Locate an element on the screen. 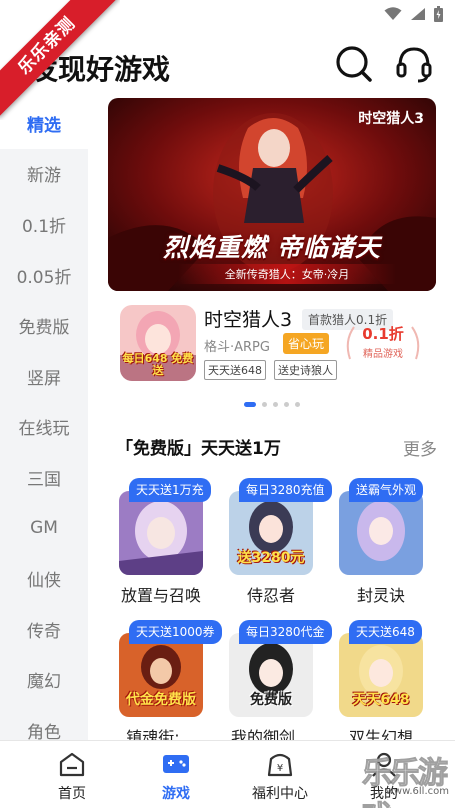 Image resolution: width=455 pixels, height=808 pixels. game-card: 天天648 天天送648 双生幻想 is located at coordinates (387, 680).